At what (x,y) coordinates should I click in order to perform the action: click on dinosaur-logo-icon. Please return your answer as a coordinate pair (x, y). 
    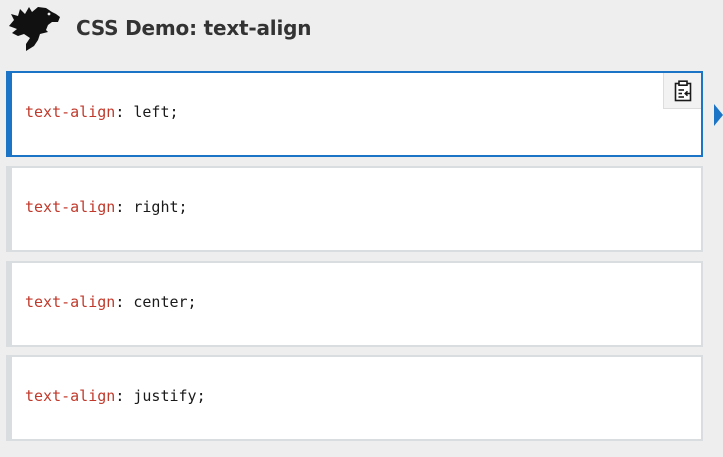
    Looking at the image, I should click on (34, 29).